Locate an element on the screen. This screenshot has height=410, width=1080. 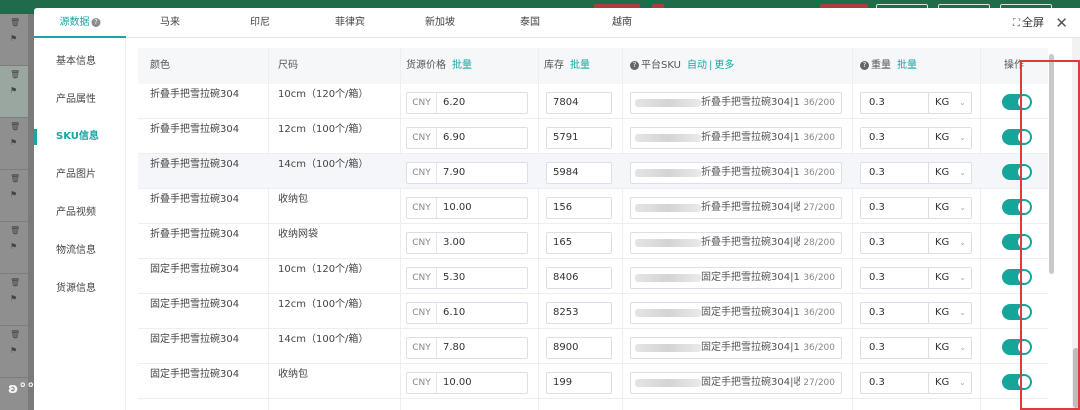
platform-sku-input: 固定手把雪拉碗304|12 36/200 is located at coordinates (736, 313).